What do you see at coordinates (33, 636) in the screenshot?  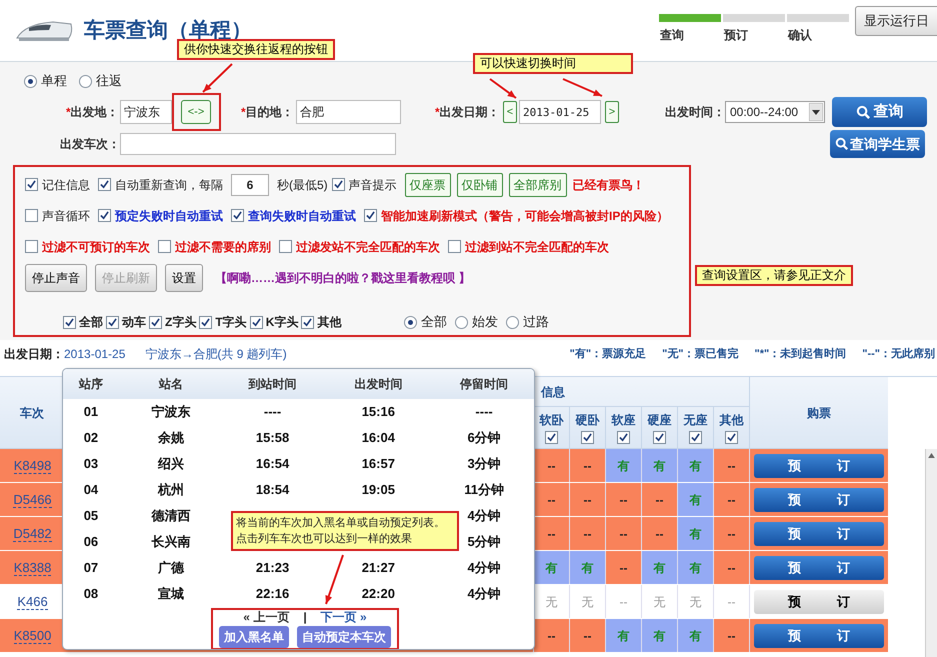 I see `train-number-link: K8500` at bounding box center [33, 636].